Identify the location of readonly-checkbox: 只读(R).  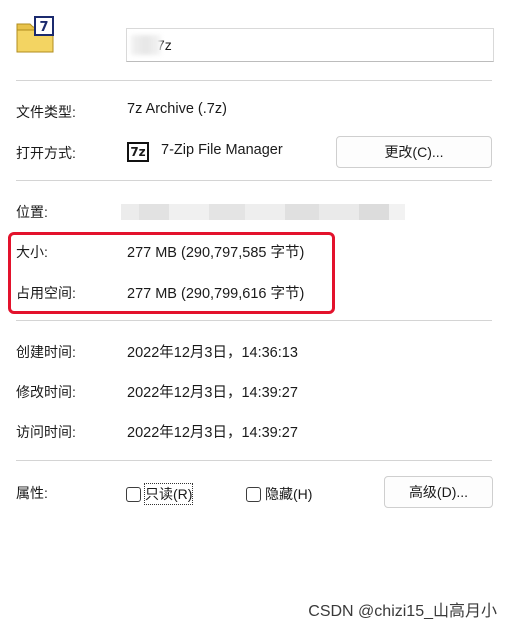
(160, 494).